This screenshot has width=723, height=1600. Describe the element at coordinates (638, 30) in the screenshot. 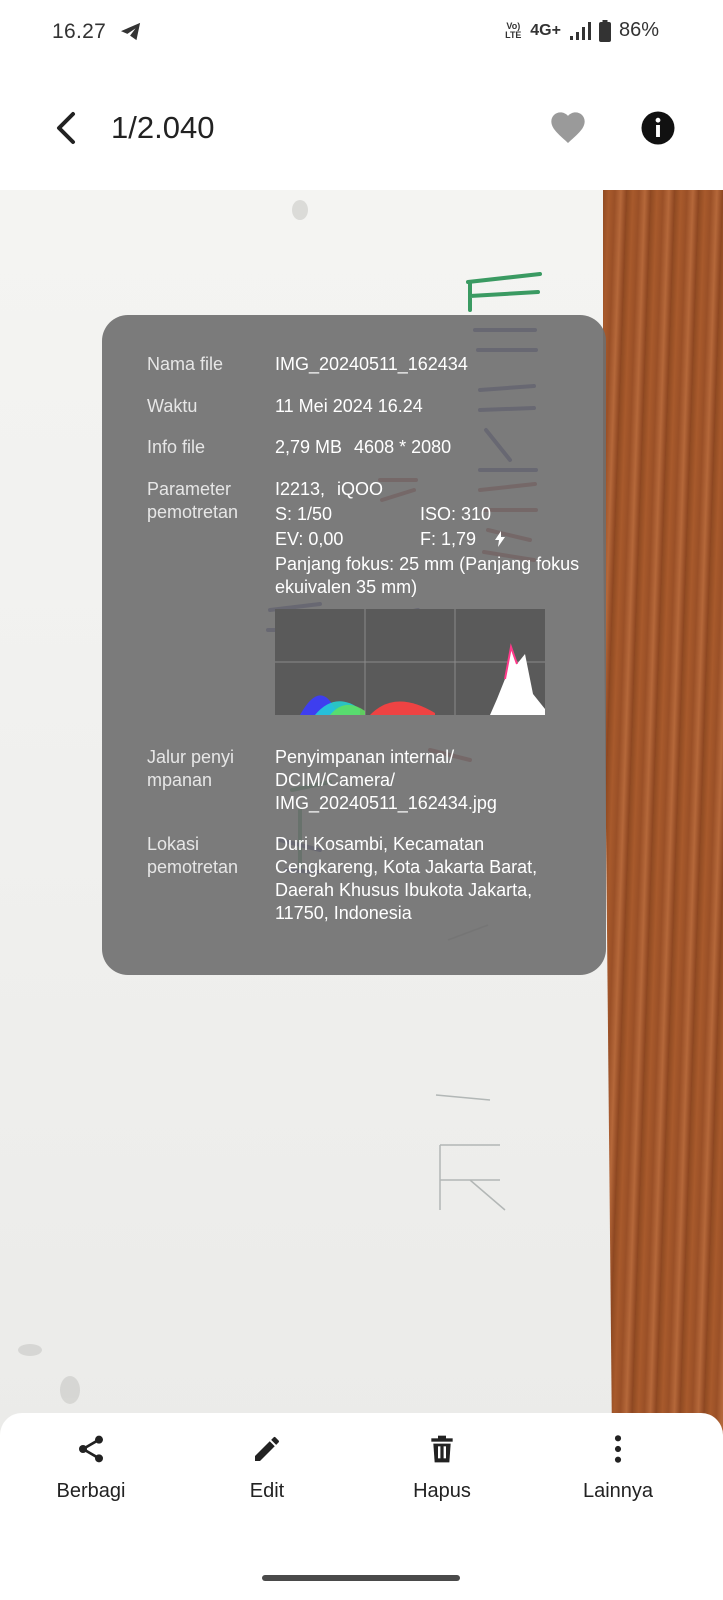

I see `battery-percentage: 86%` at that location.